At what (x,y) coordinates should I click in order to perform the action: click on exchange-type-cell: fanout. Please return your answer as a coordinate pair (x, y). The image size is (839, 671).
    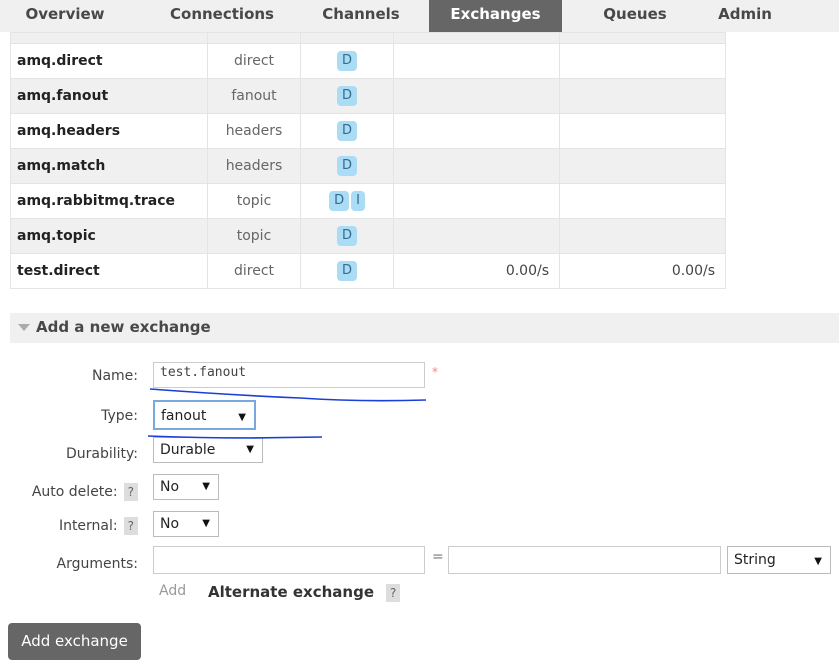
    Looking at the image, I should click on (254, 96).